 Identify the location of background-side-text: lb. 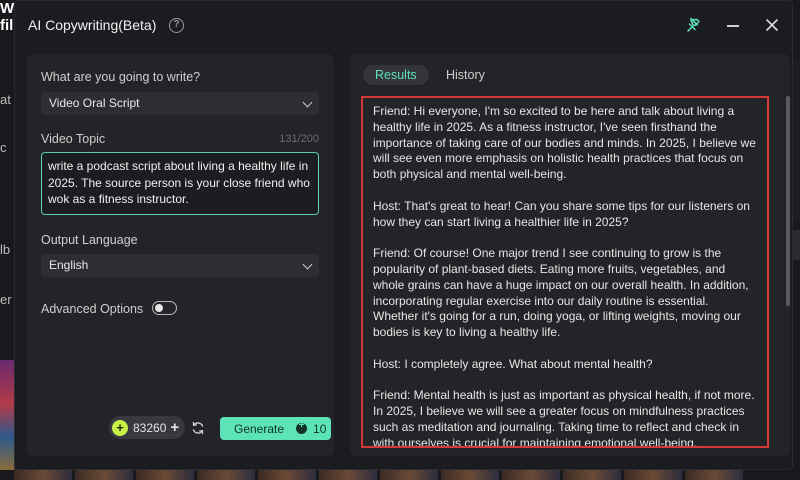
(5, 249).